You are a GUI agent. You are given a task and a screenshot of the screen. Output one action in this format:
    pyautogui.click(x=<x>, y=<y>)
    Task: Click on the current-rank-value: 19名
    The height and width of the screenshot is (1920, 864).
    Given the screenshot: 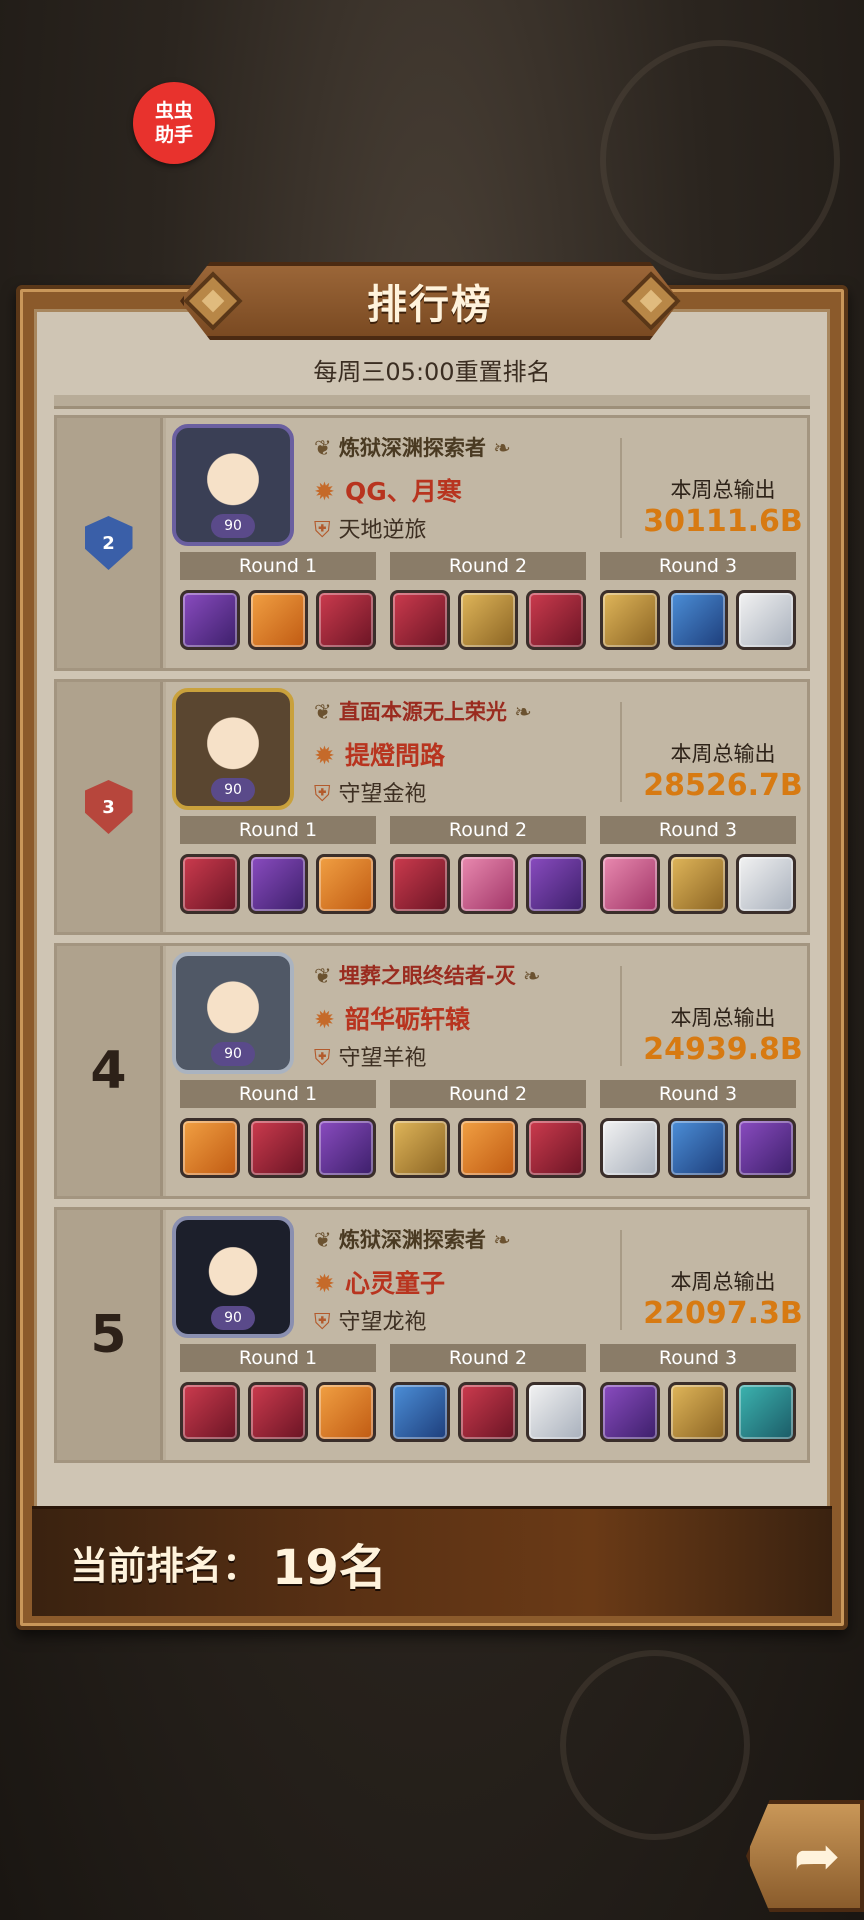 What is the action you would take?
    pyautogui.click(x=329, y=1567)
    